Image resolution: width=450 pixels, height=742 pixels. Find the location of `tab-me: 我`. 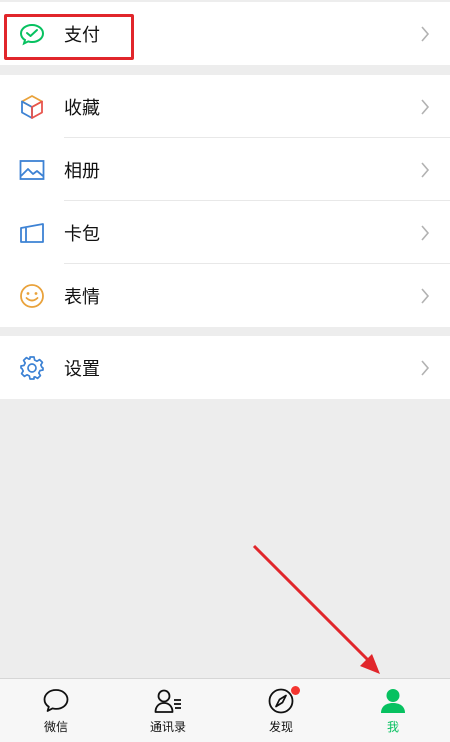

tab-me: 我 is located at coordinates (393, 710).